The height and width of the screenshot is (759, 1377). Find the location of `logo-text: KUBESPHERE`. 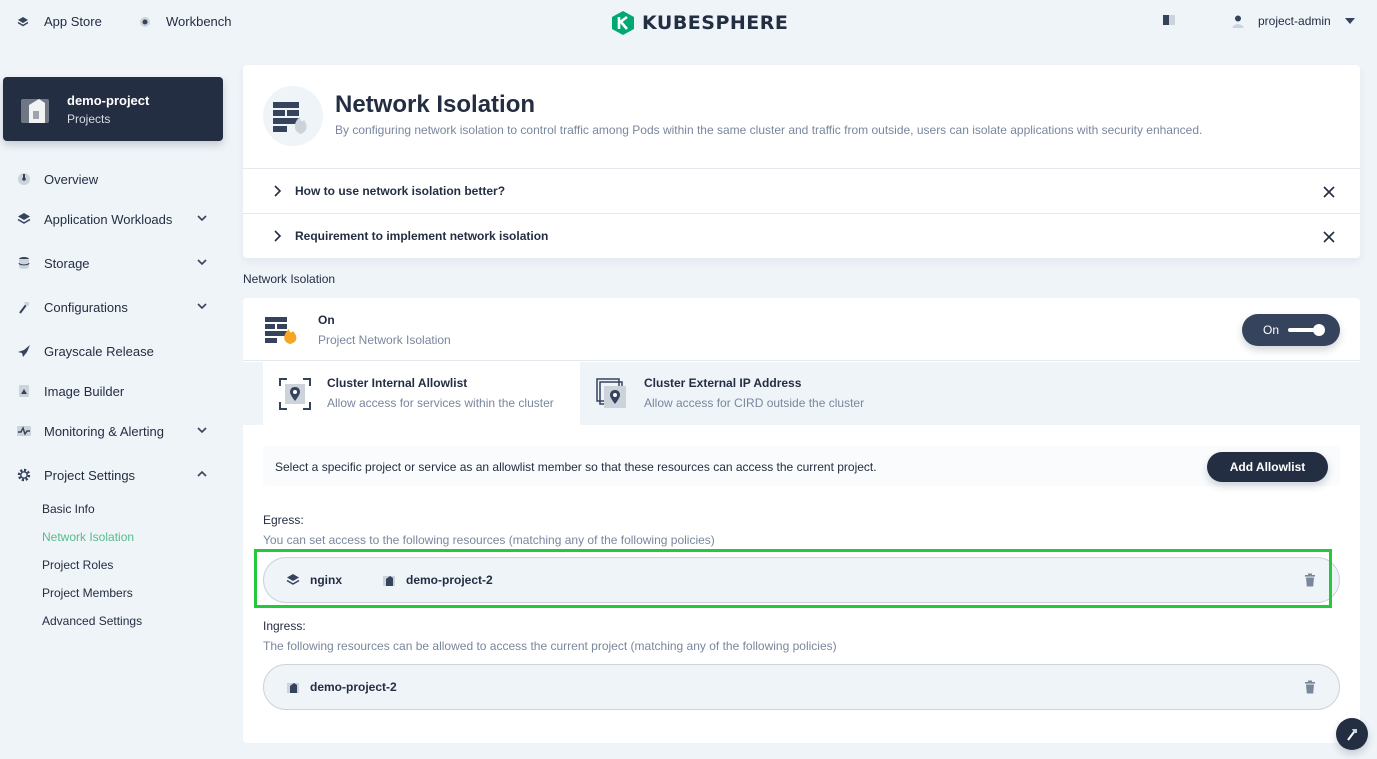

logo-text: KUBESPHERE is located at coordinates (715, 23).